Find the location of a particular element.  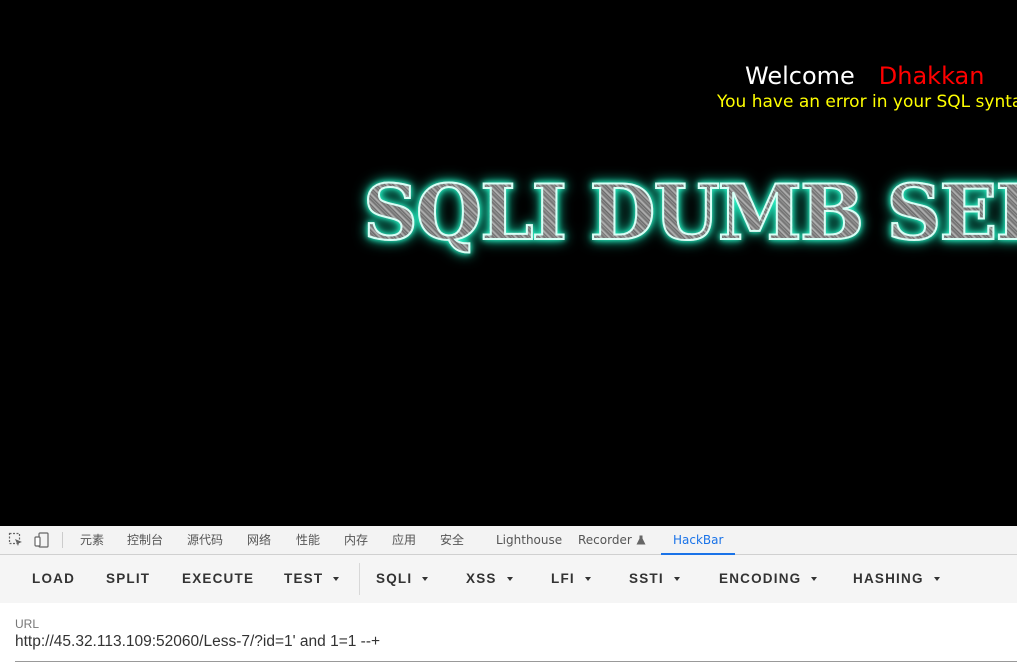

device-toolbar-icon is located at coordinates (42, 540).